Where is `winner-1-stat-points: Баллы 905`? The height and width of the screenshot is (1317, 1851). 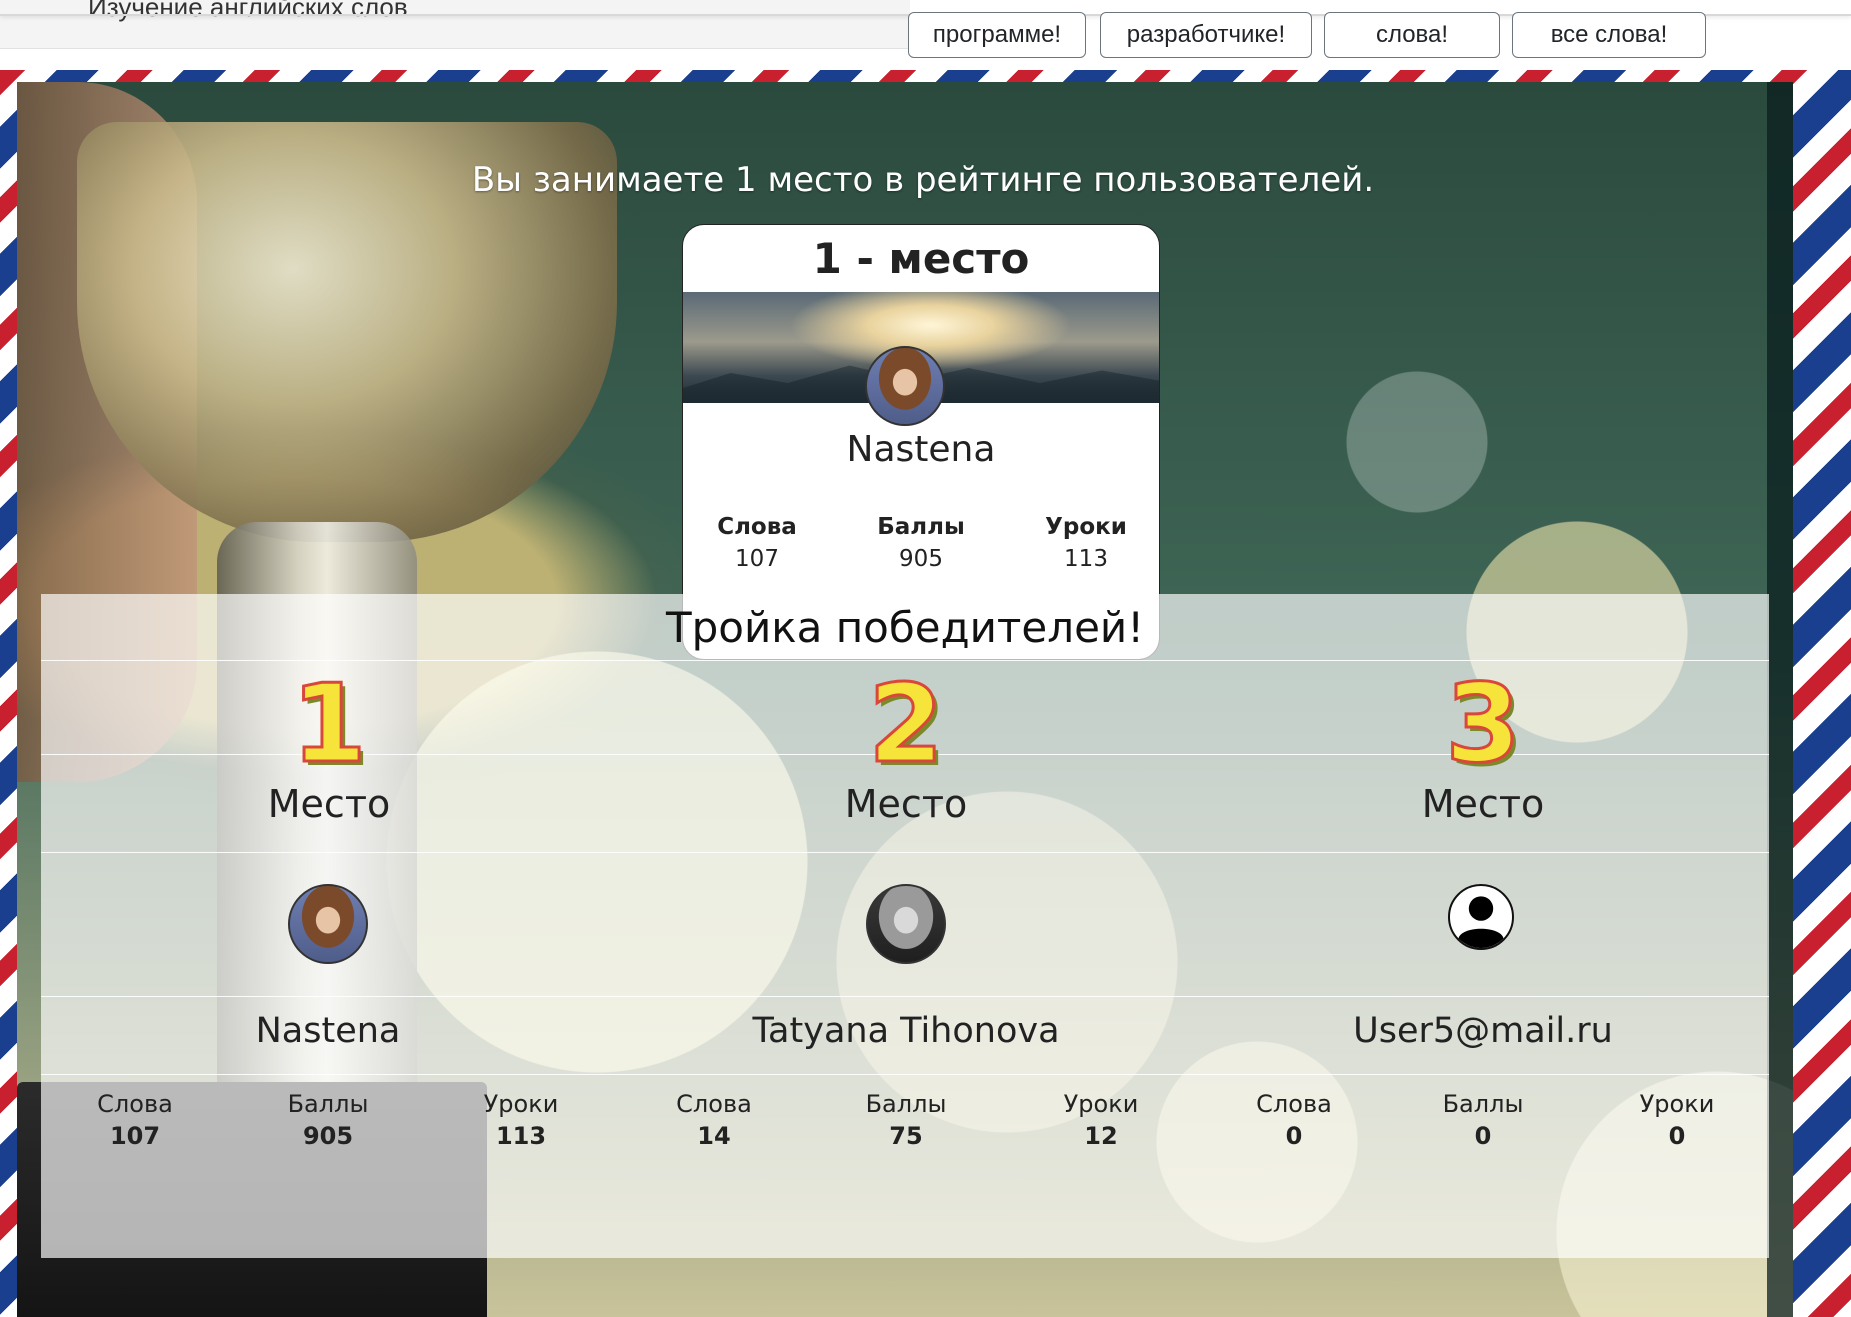 winner-1-stat-points: Баллы 905 is located at coordinates (328, 1120).